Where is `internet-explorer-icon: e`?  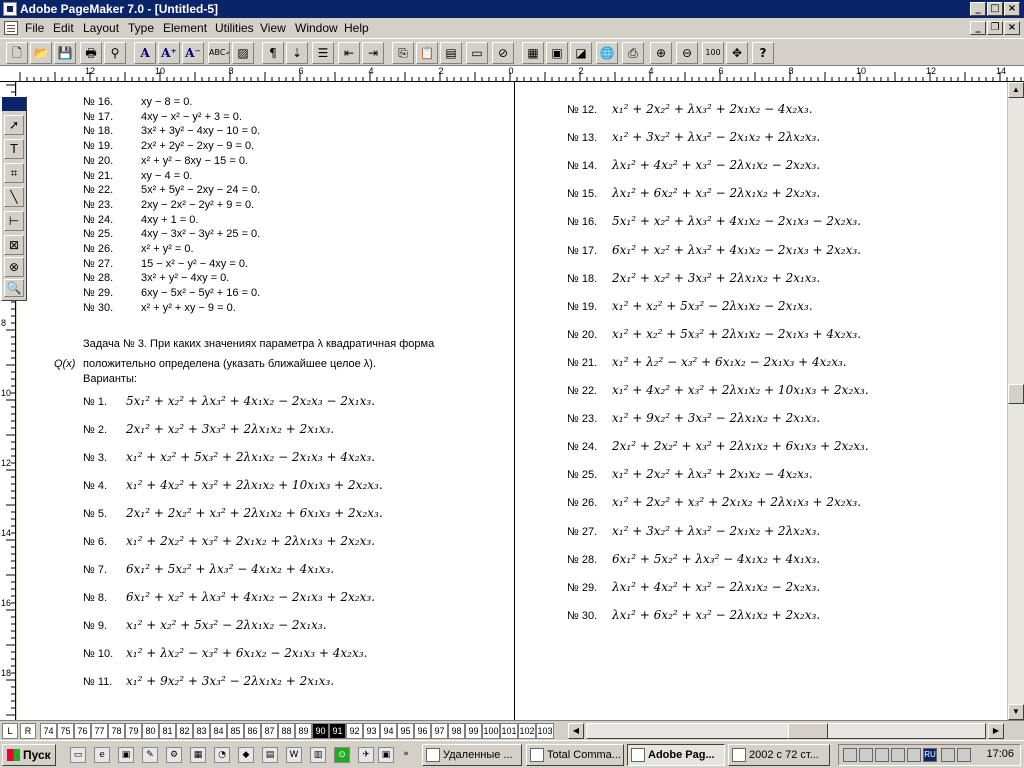 internet-explorer-icon: e is located at coordinates (102, 755).